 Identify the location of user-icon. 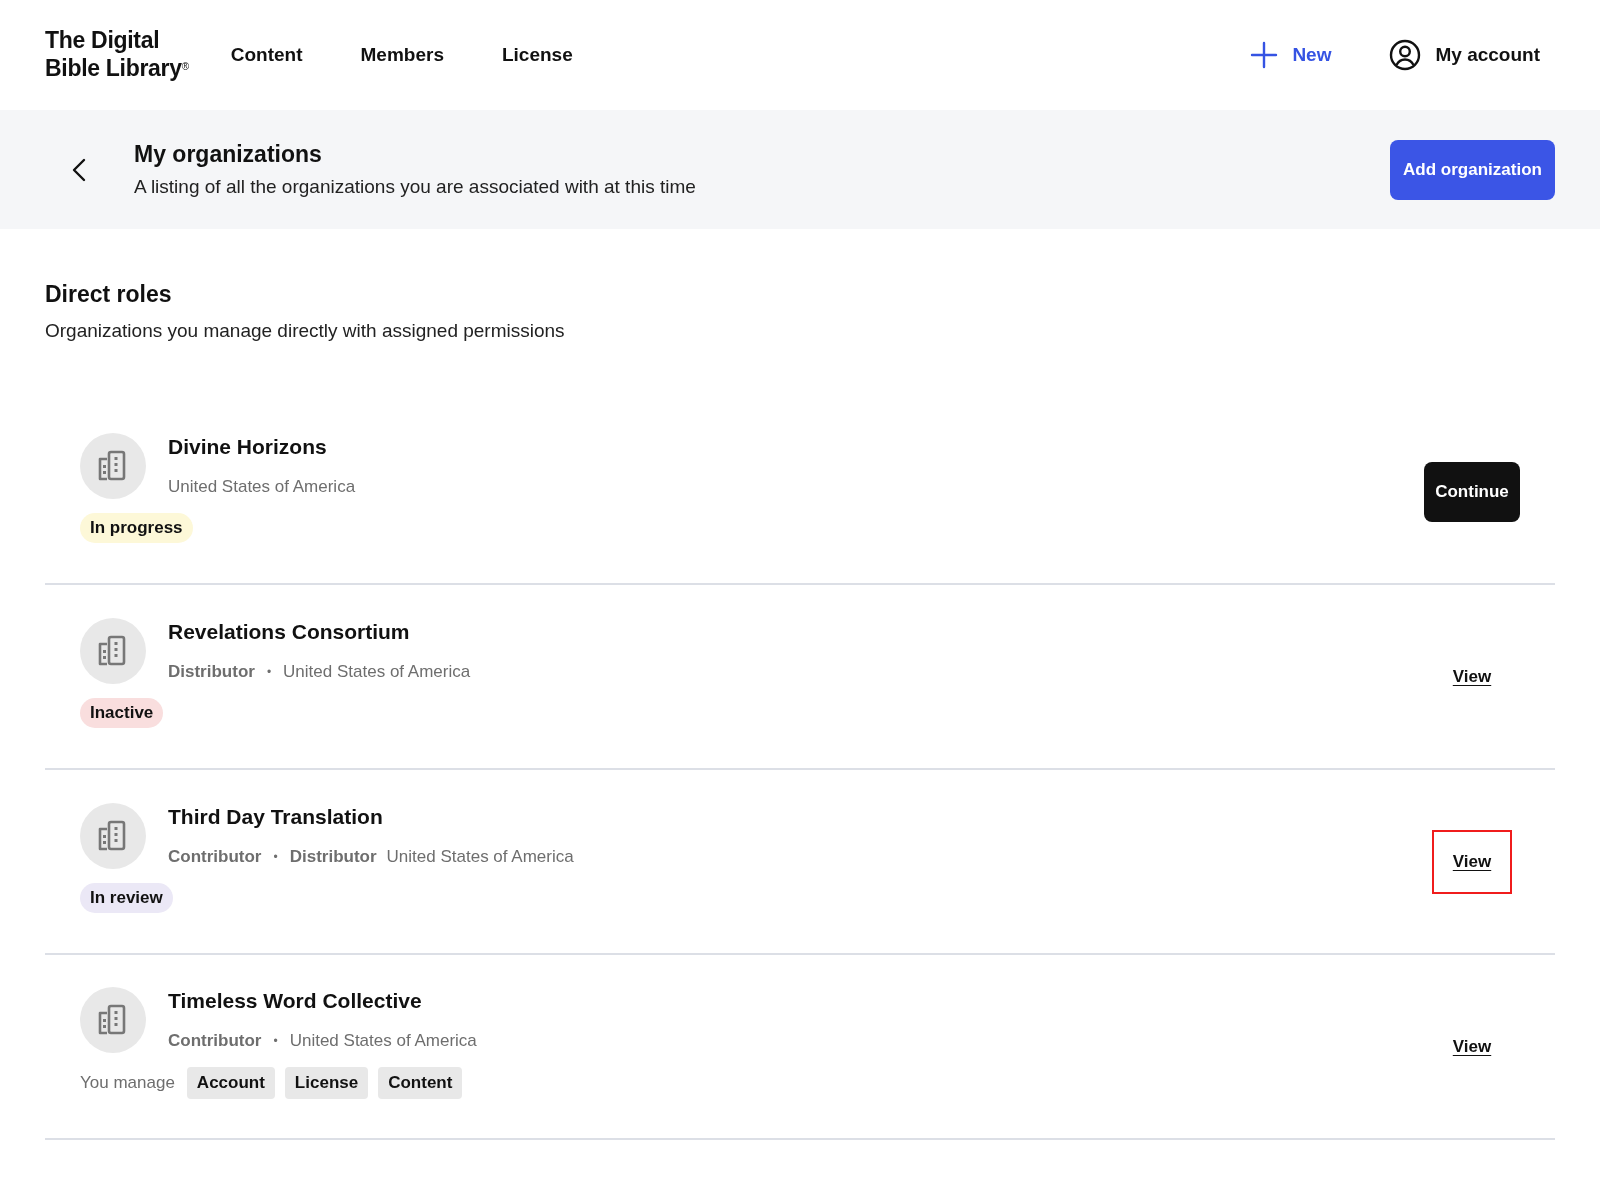
(1405, 55).